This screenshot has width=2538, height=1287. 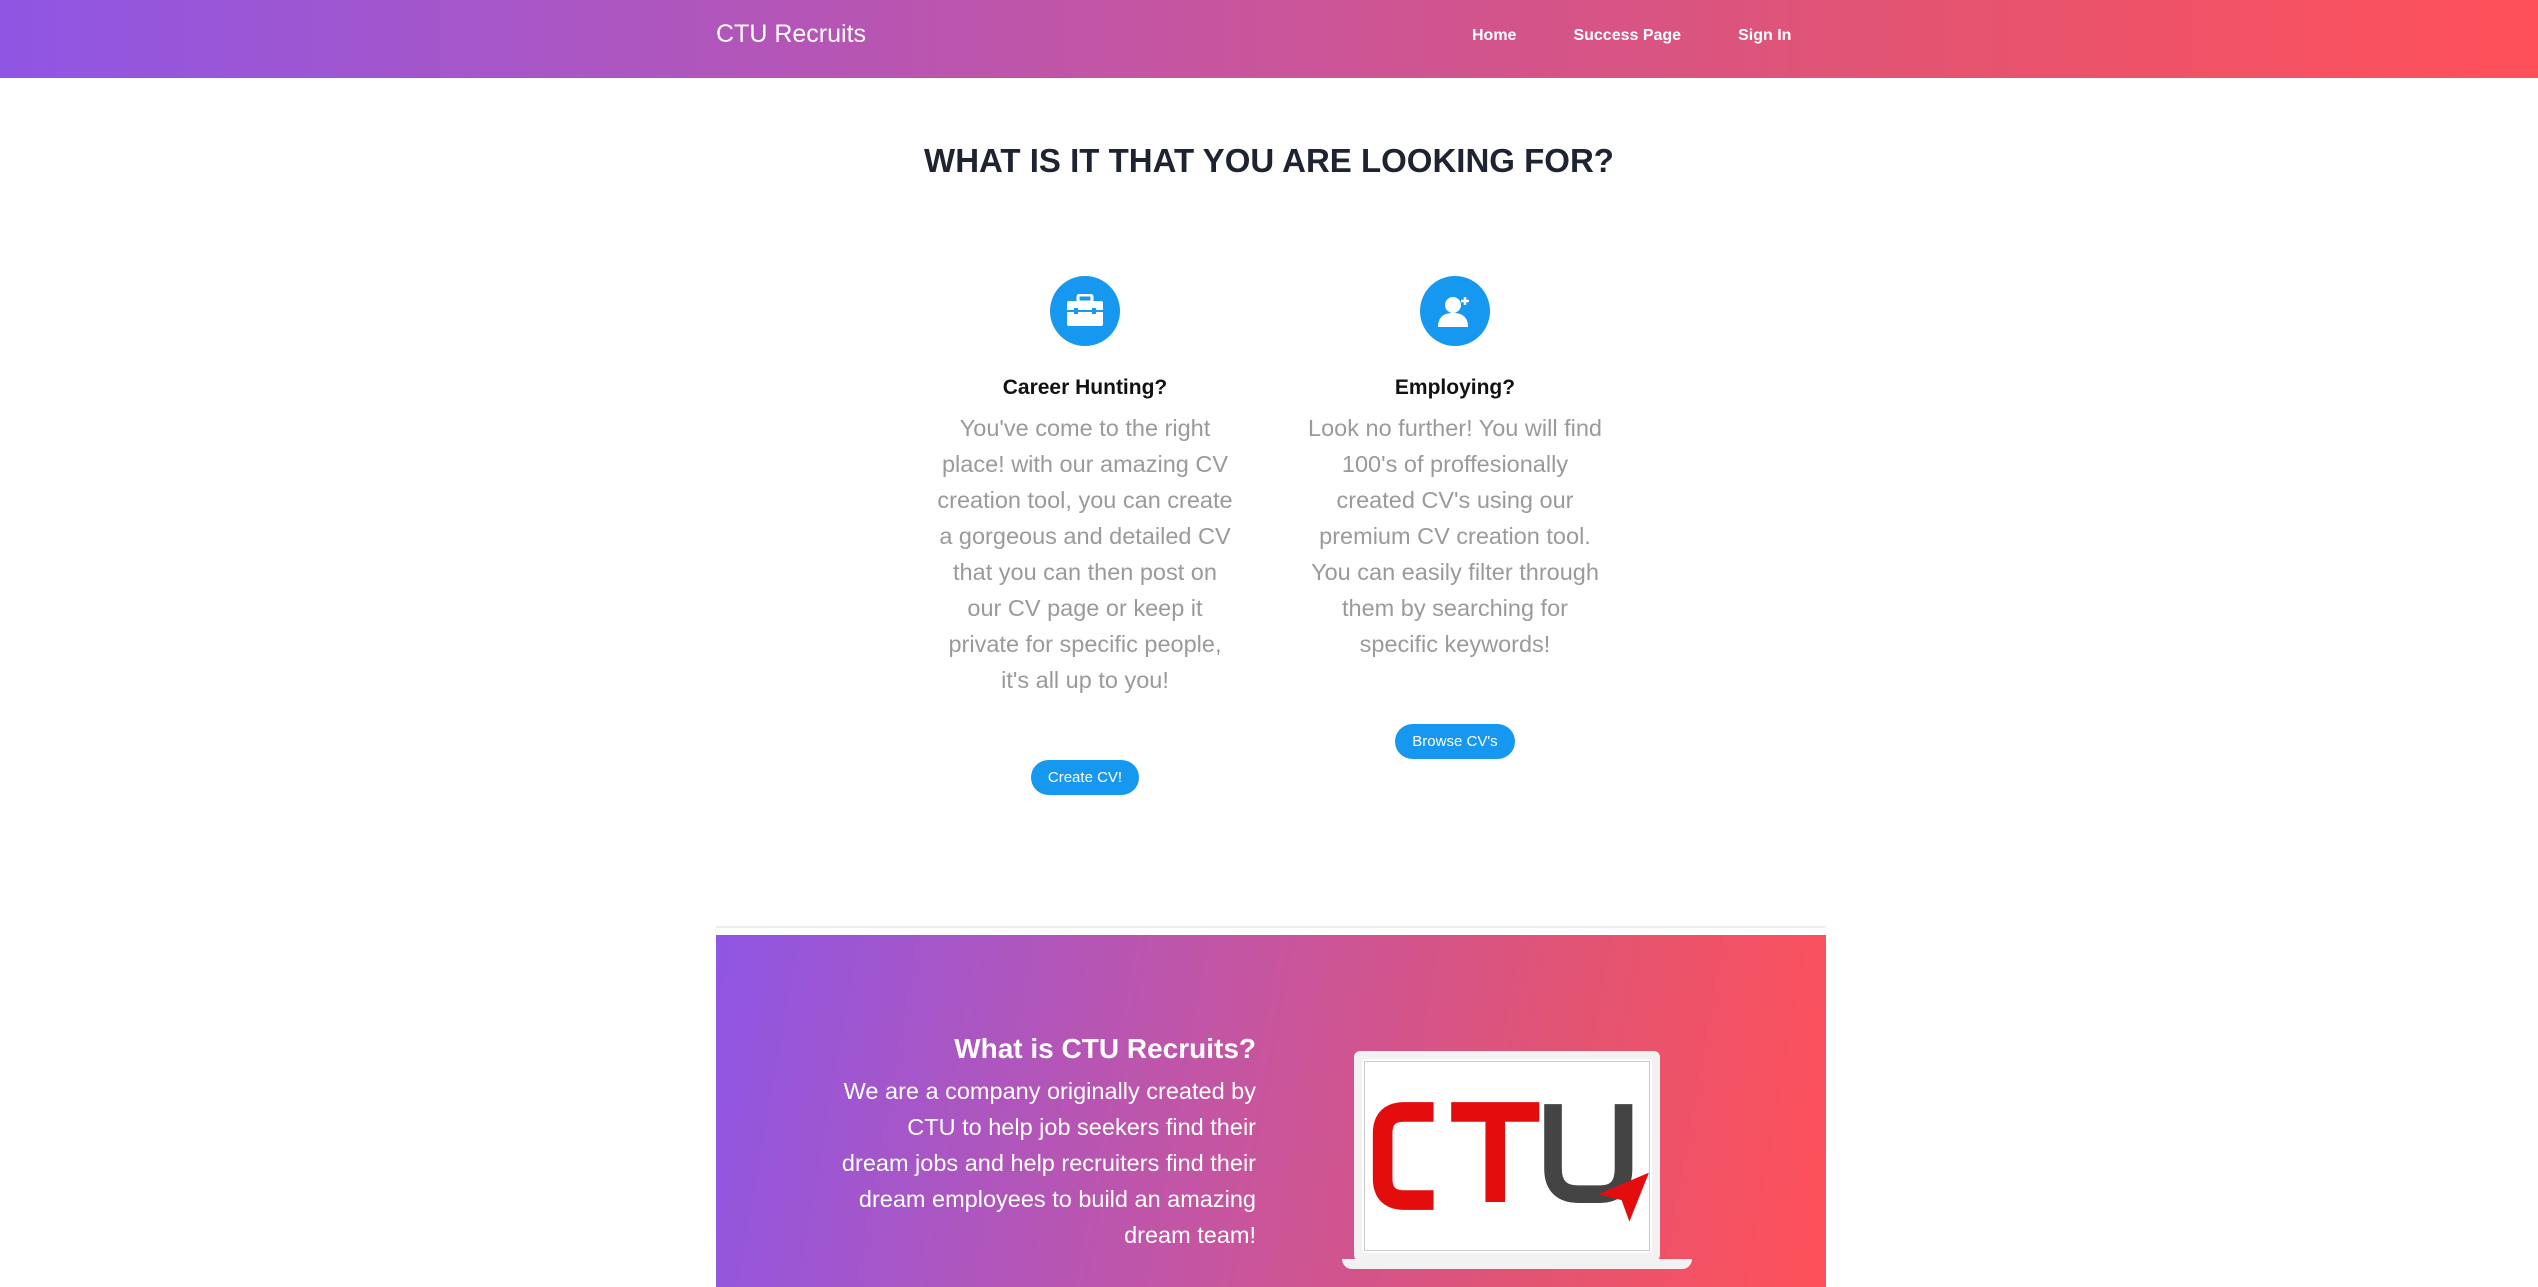 What do you see at coordinates (1494, 36) in the screenshot?
I see `nav-link-home: Home` at bounding box center [1494, 36].